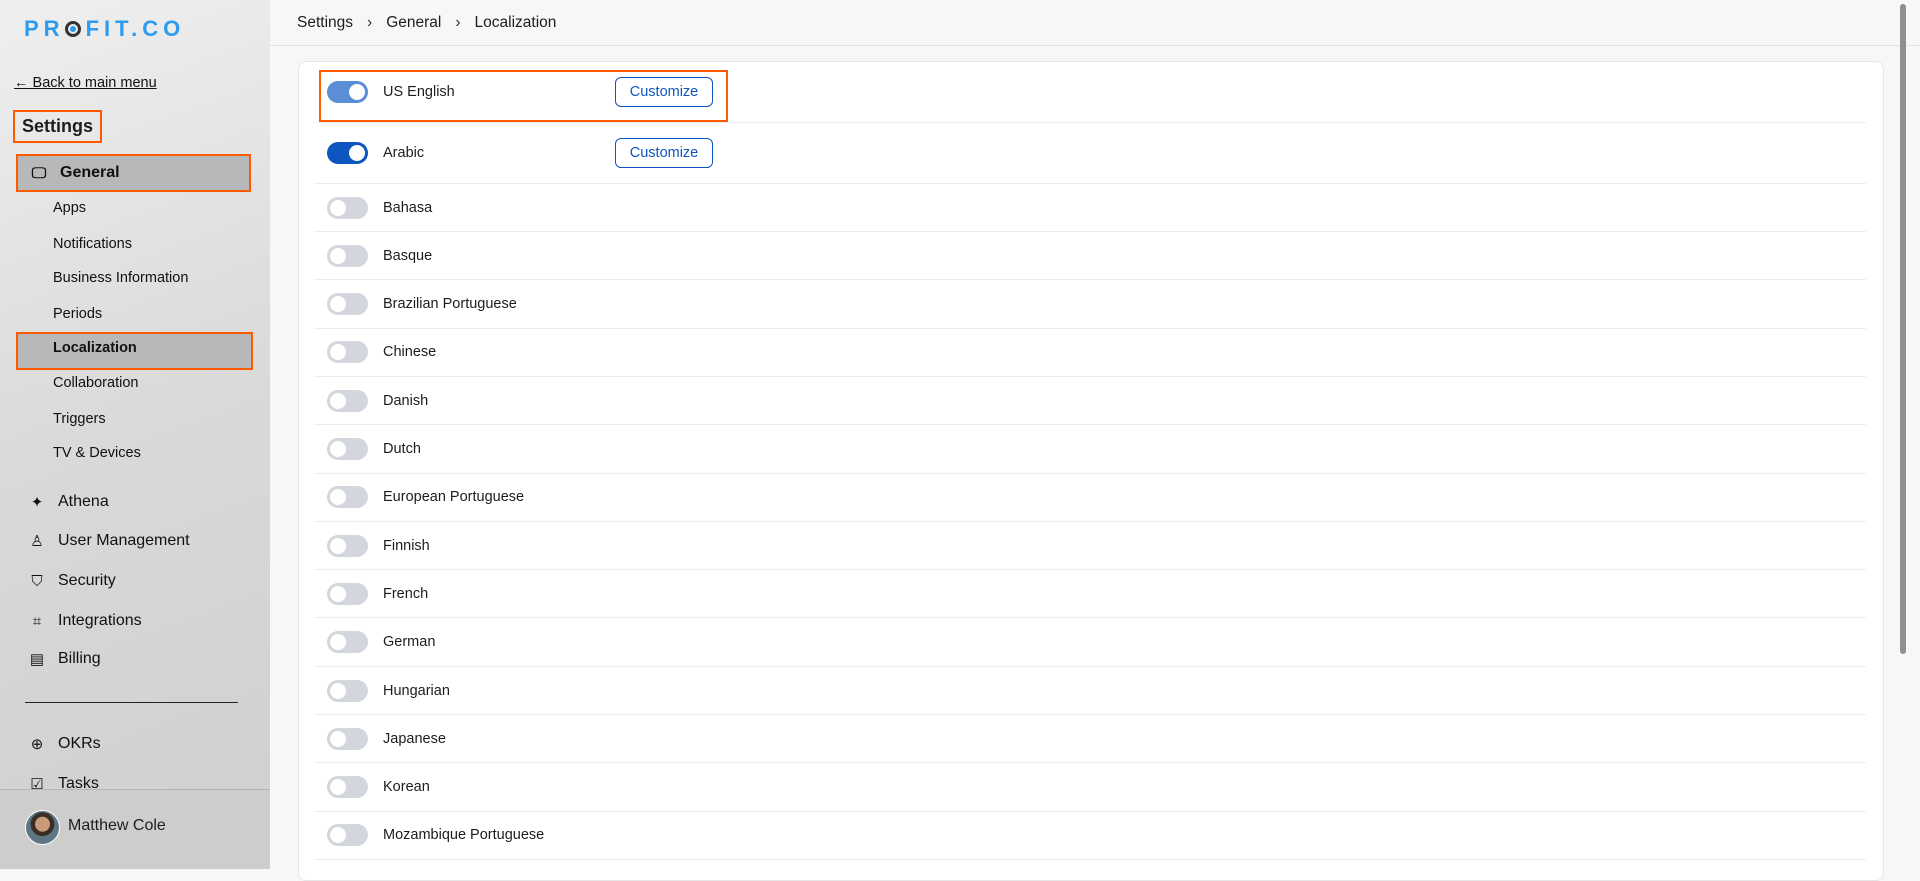 This screenshot has height=881, width=1920. Describe the element at coordinates (90, 172) in the screenshot. I see `sidebar-item-label: General` at that location.